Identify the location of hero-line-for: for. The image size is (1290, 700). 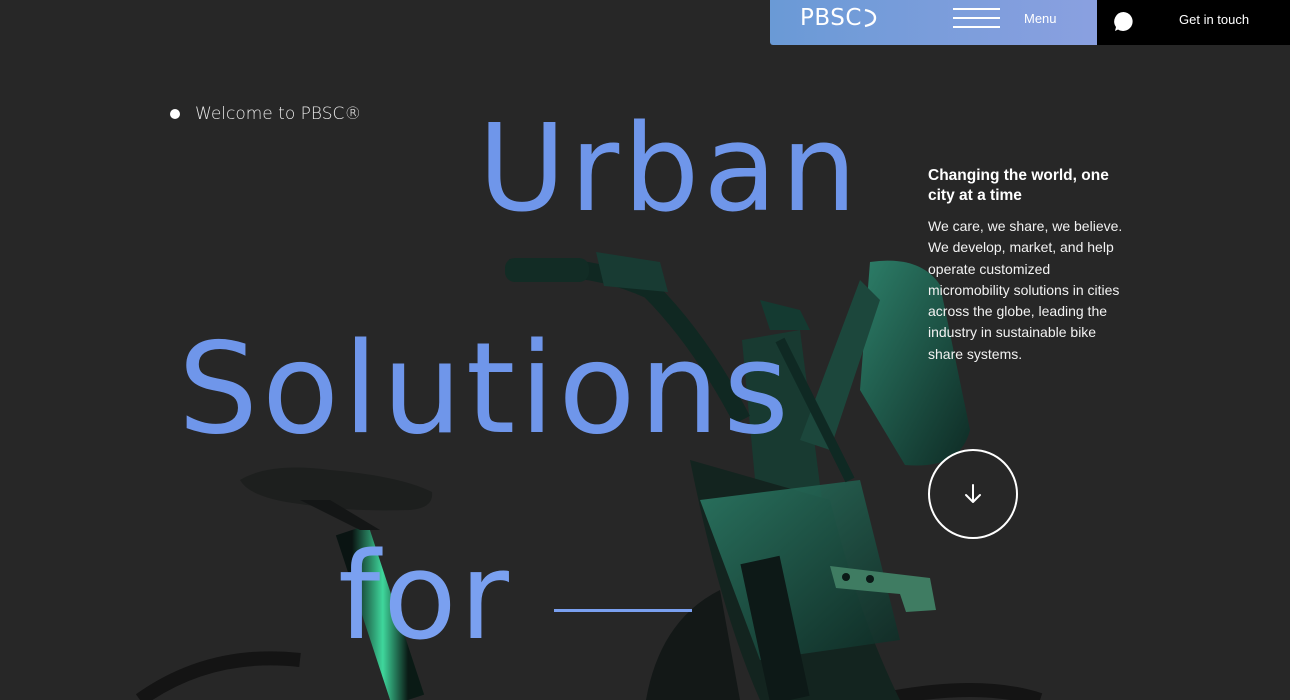
(425, 597).